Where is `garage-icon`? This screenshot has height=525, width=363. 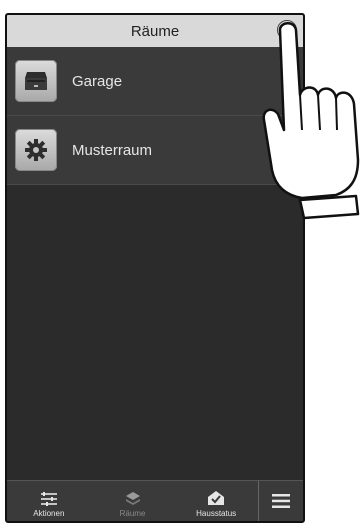
garage-icon is located at coordinates (36, 81).